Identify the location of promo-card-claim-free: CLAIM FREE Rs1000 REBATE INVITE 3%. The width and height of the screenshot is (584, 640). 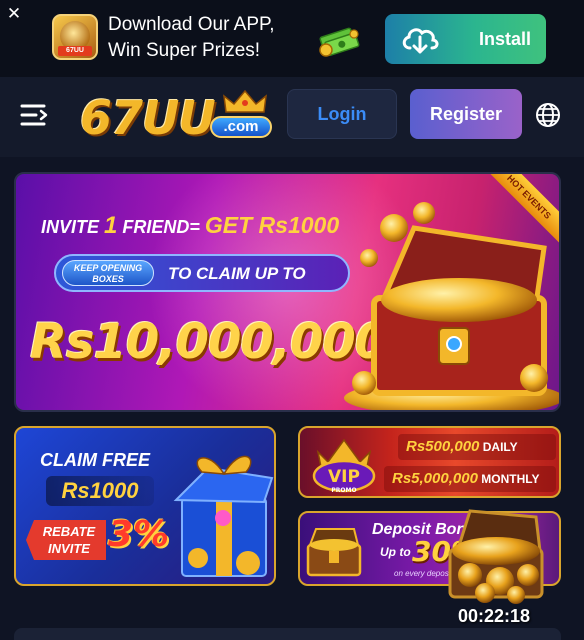
(145, 506).